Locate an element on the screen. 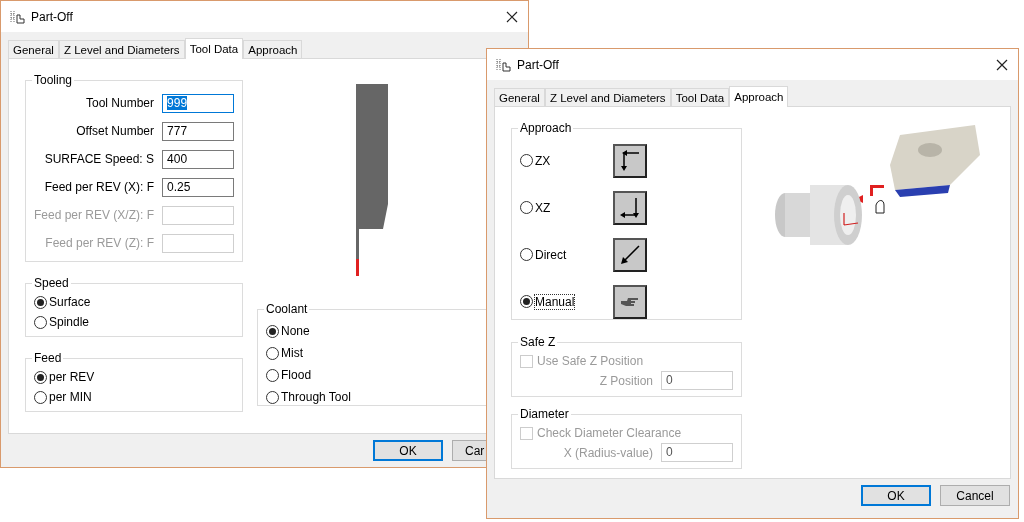 Image resolution: width=1024 pixels, height=522 pixels. field-label: Feed per REV (X): F is located at coordinates (99, 187).